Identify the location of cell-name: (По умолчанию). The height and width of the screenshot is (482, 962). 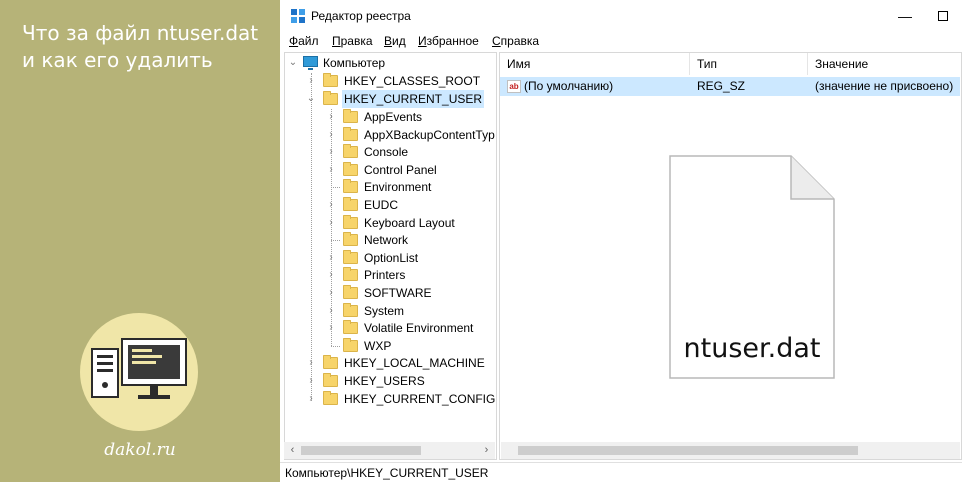
(568, 86).